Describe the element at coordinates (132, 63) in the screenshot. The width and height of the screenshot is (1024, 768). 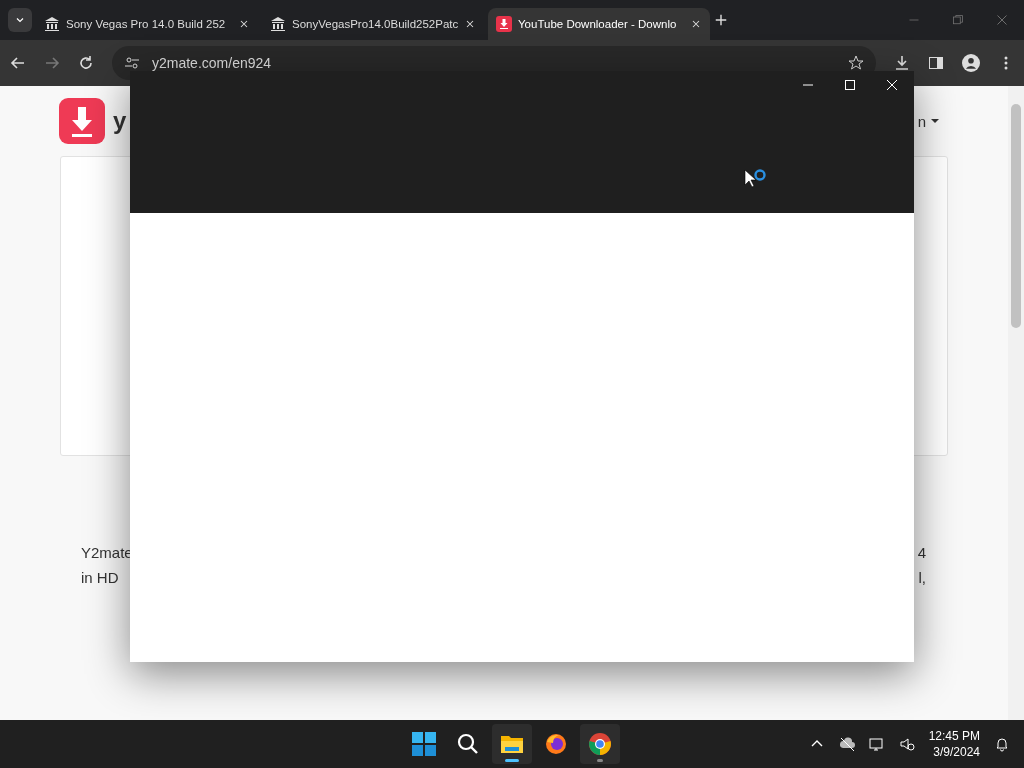
I see `site-settings-icon` at that location.